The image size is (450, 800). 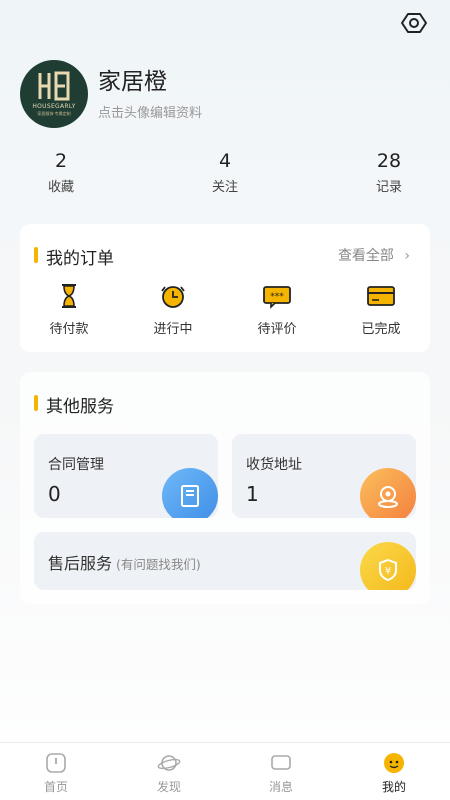 I want to click on view-all-orders-link: 查看全部 ›, so click(x=374, y=255).